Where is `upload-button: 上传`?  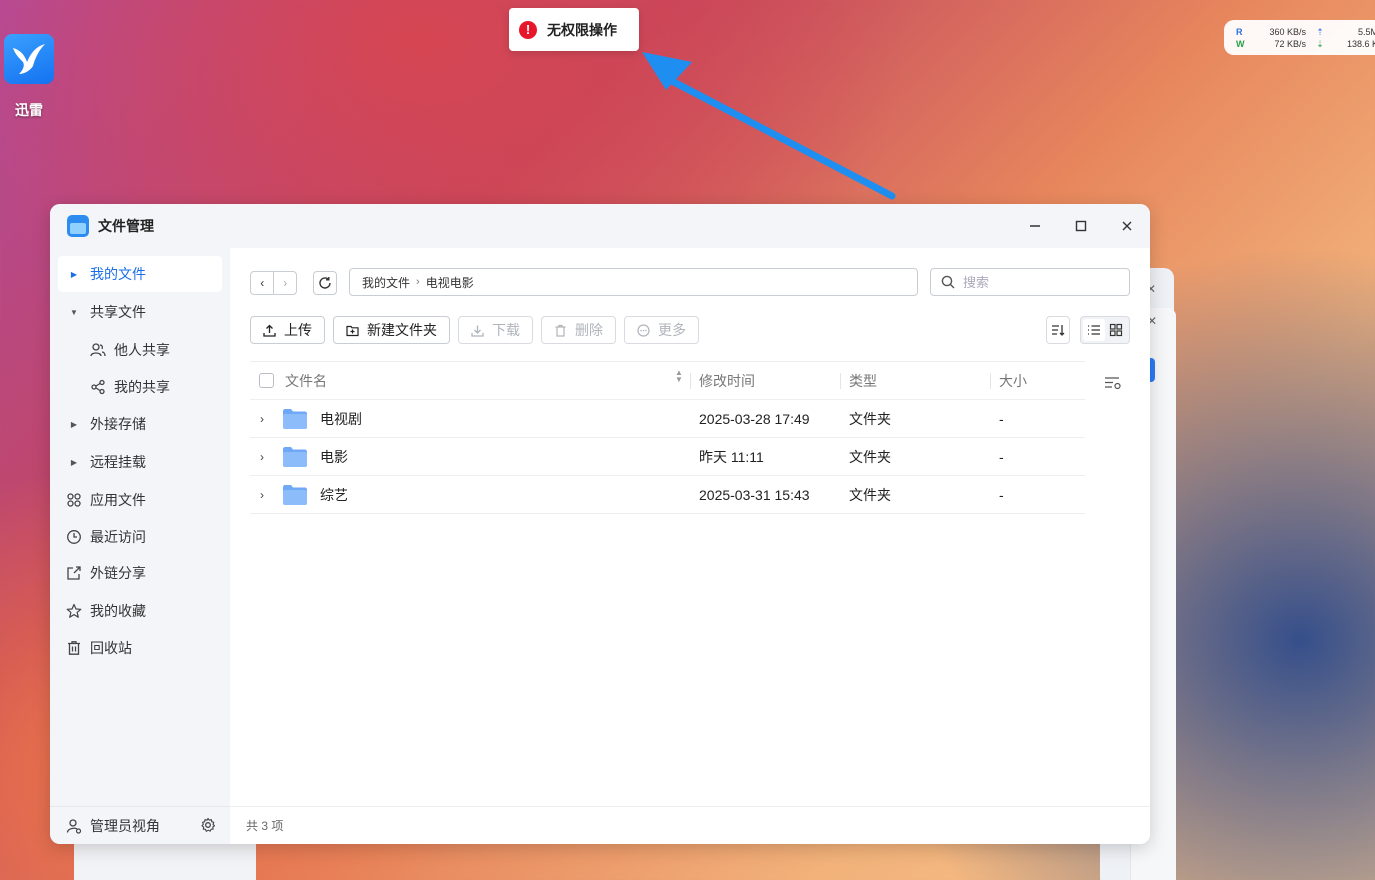 upload-button: 上传 is located at coordinates (287, 330).